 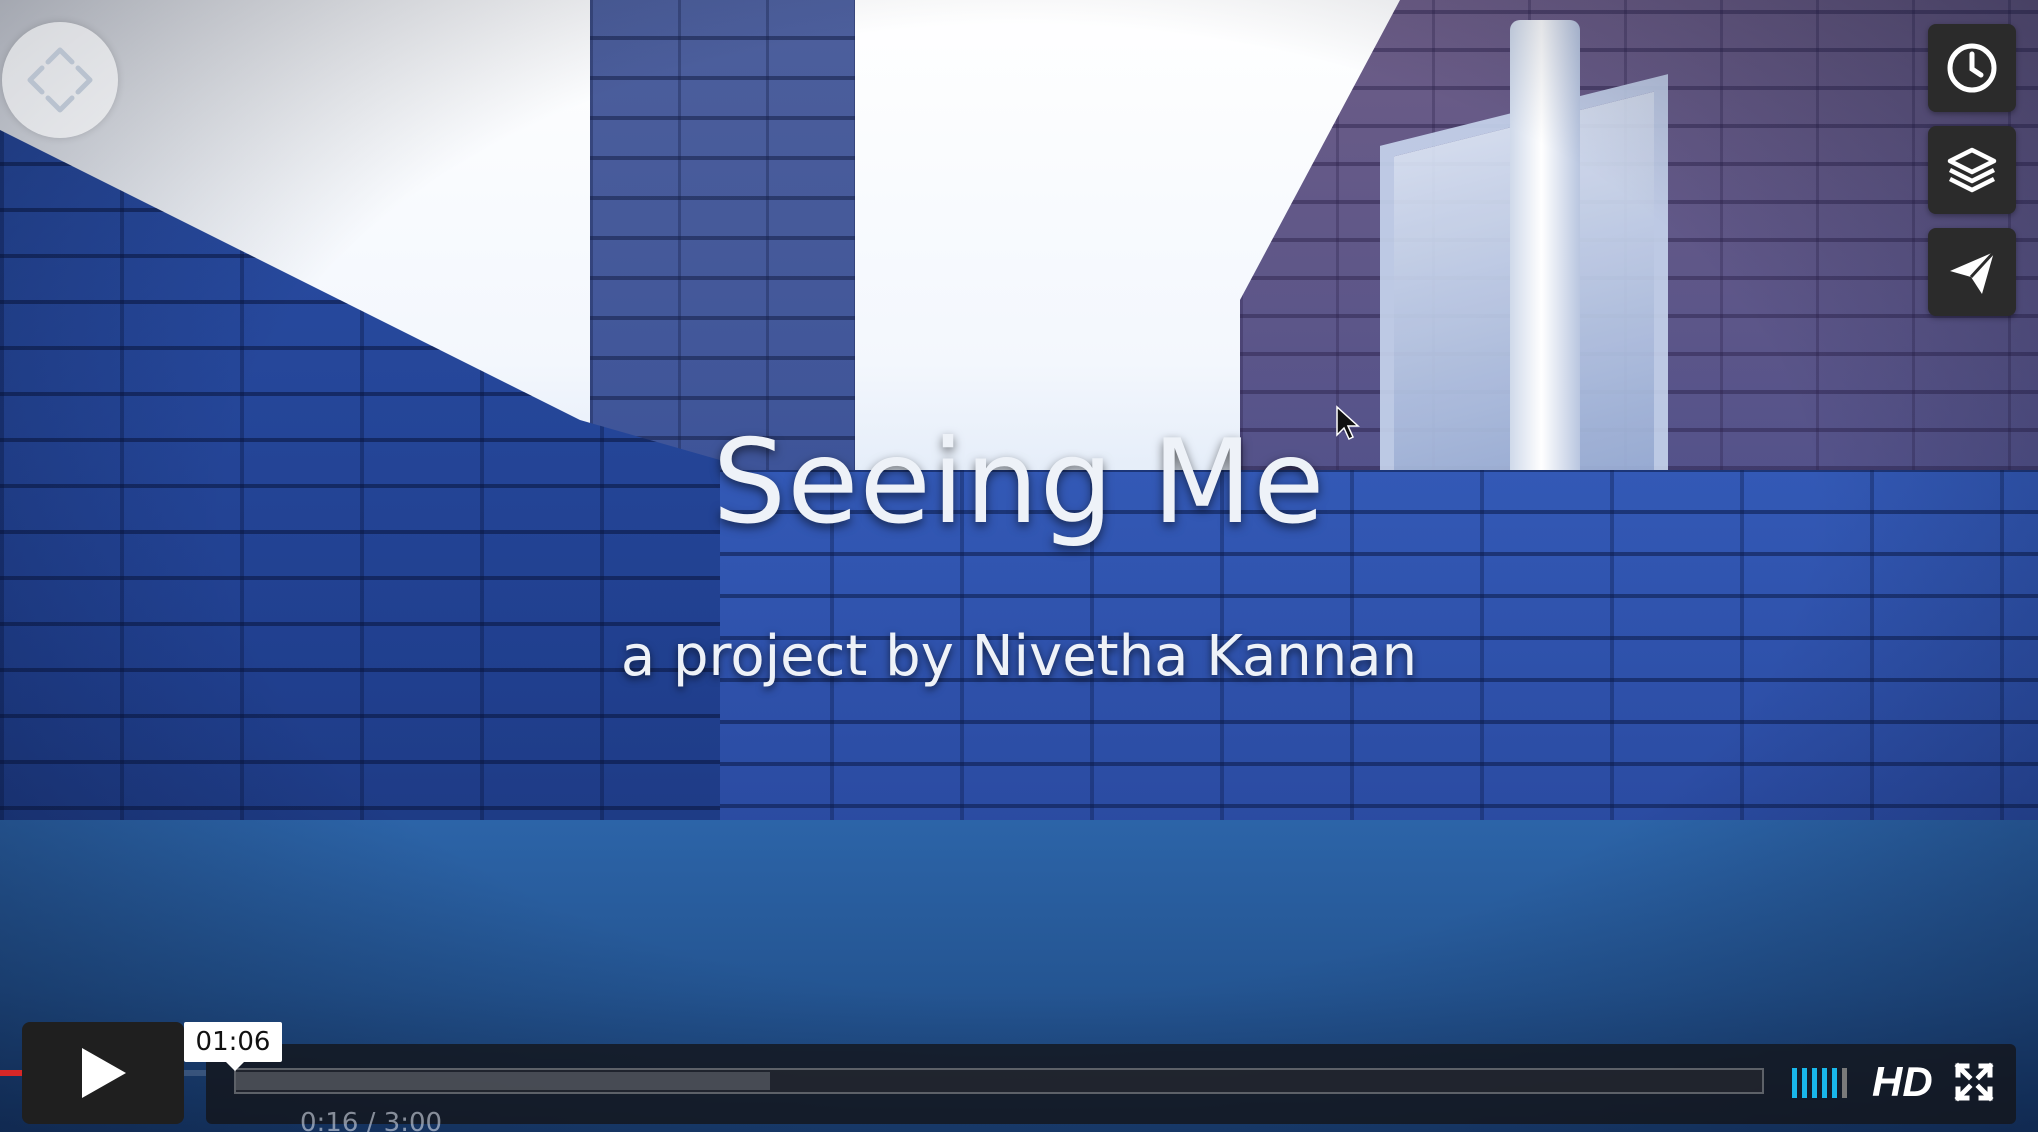 I want to click on seek-time-tooltip: 01:06, so click(x=233, y=1046).